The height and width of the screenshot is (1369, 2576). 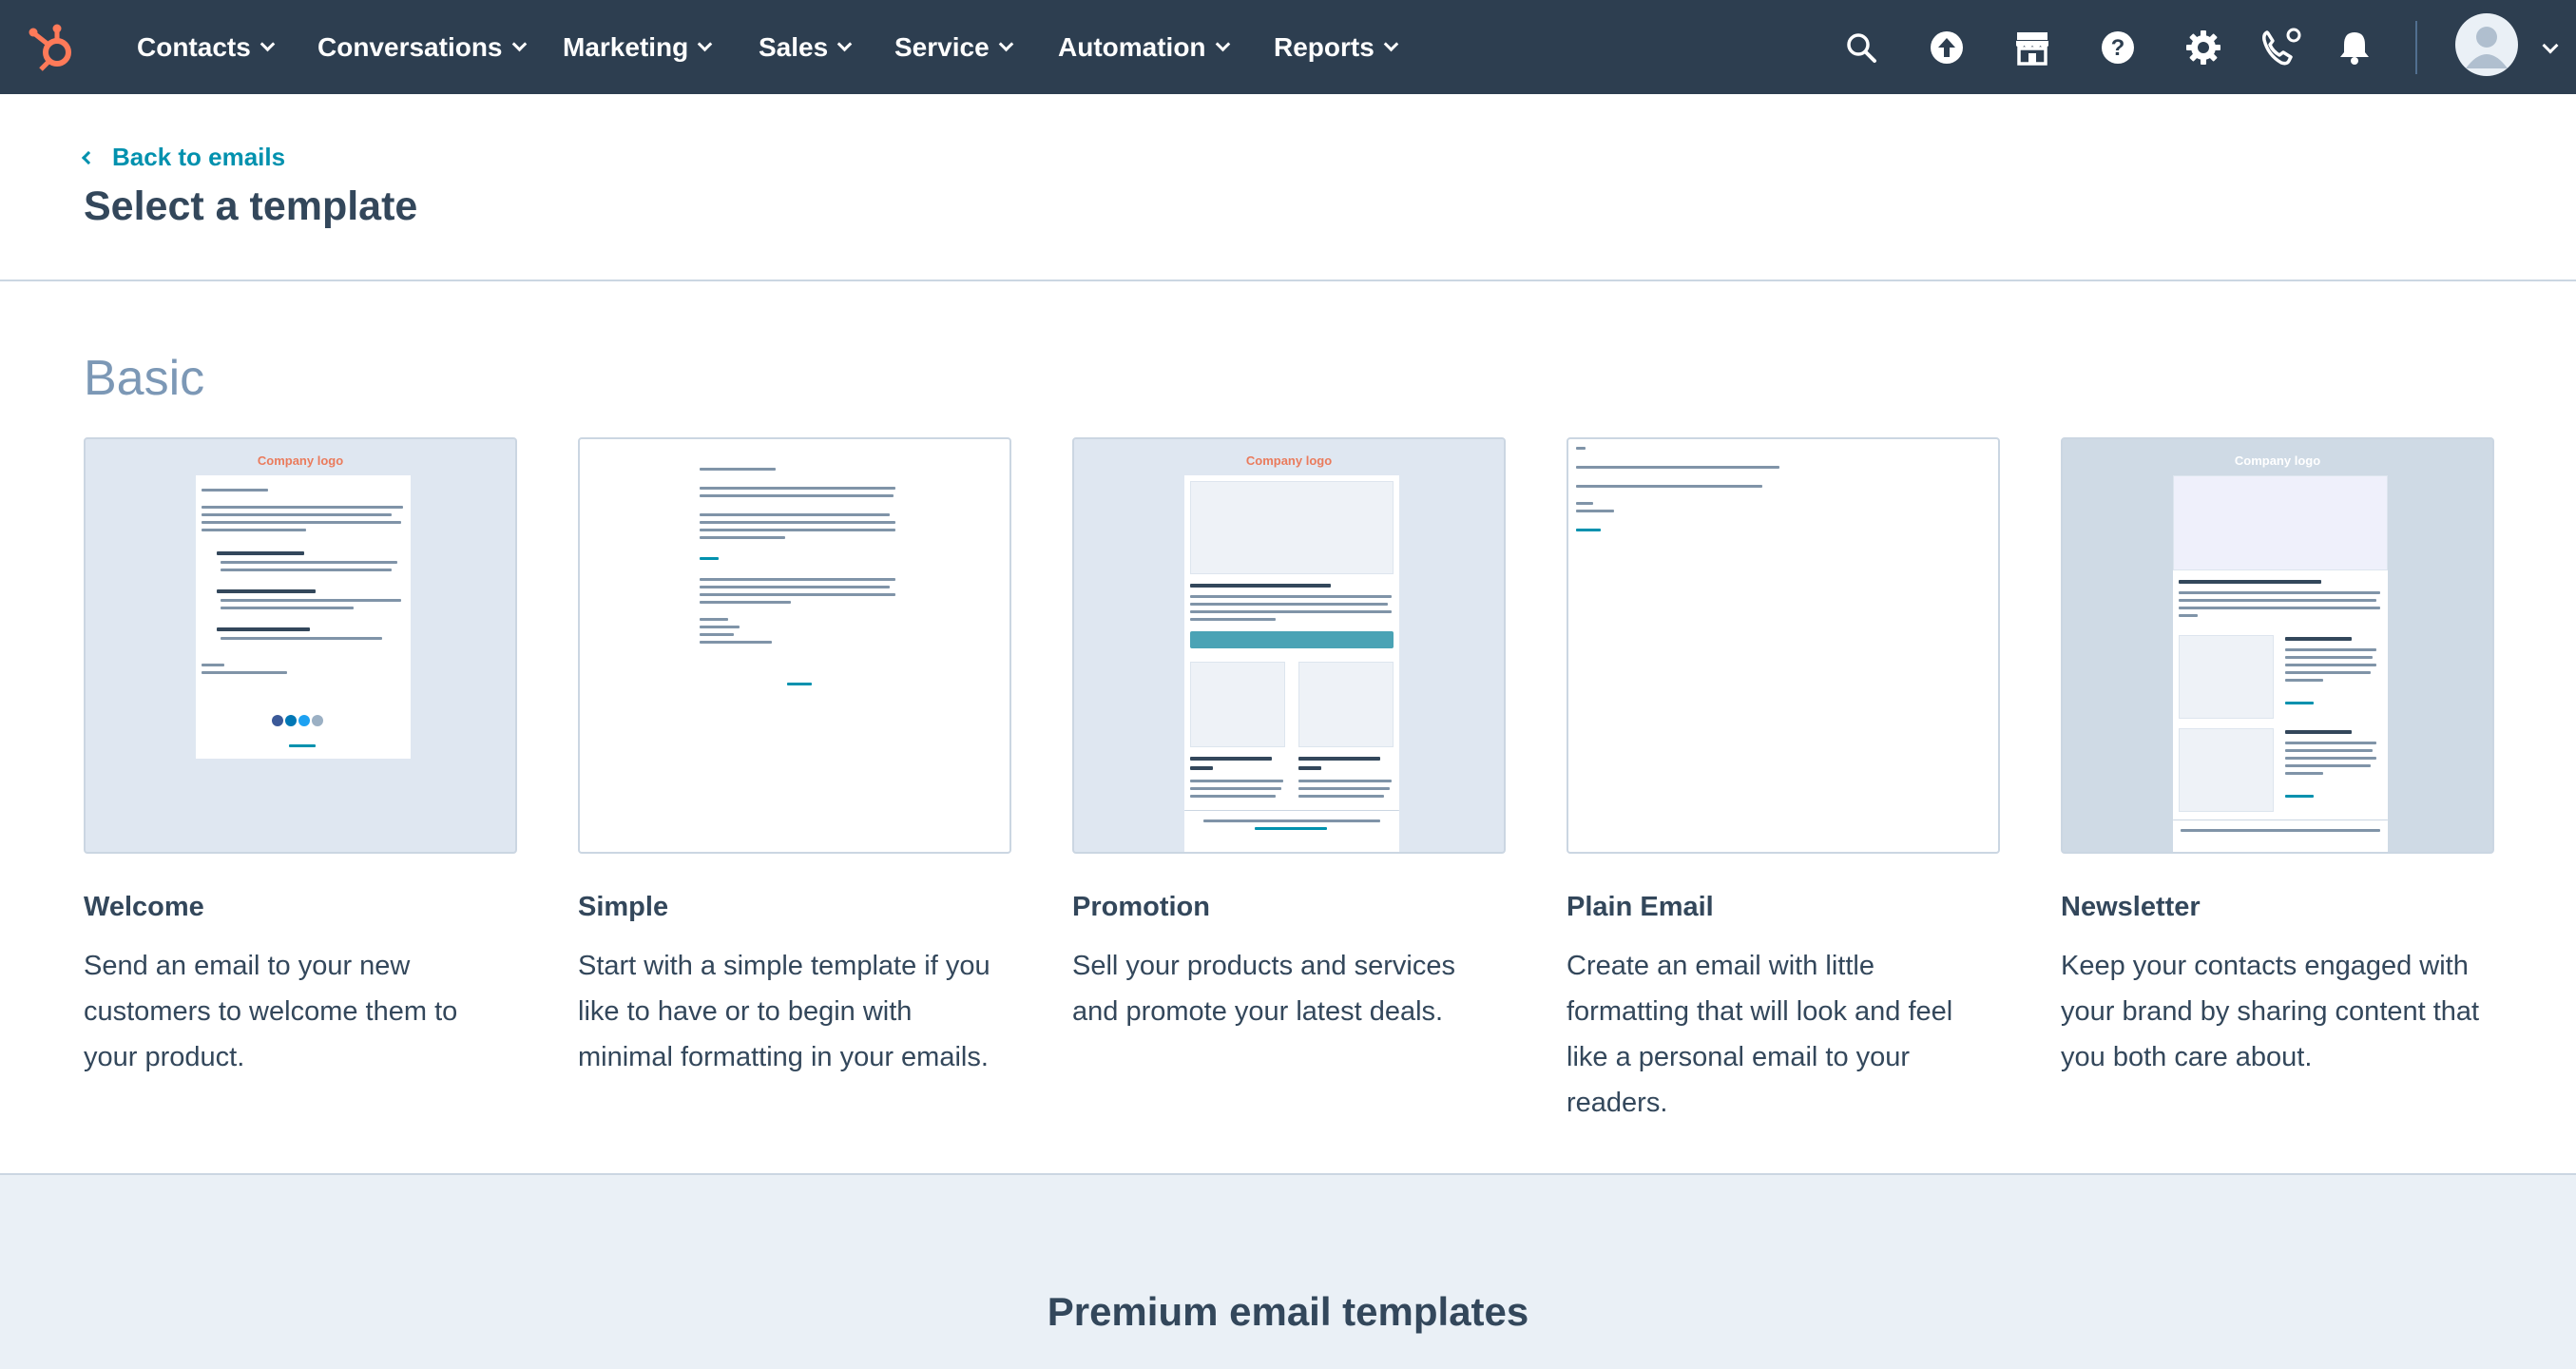 I want to click on search-icon, so click(x=1861, y=47).